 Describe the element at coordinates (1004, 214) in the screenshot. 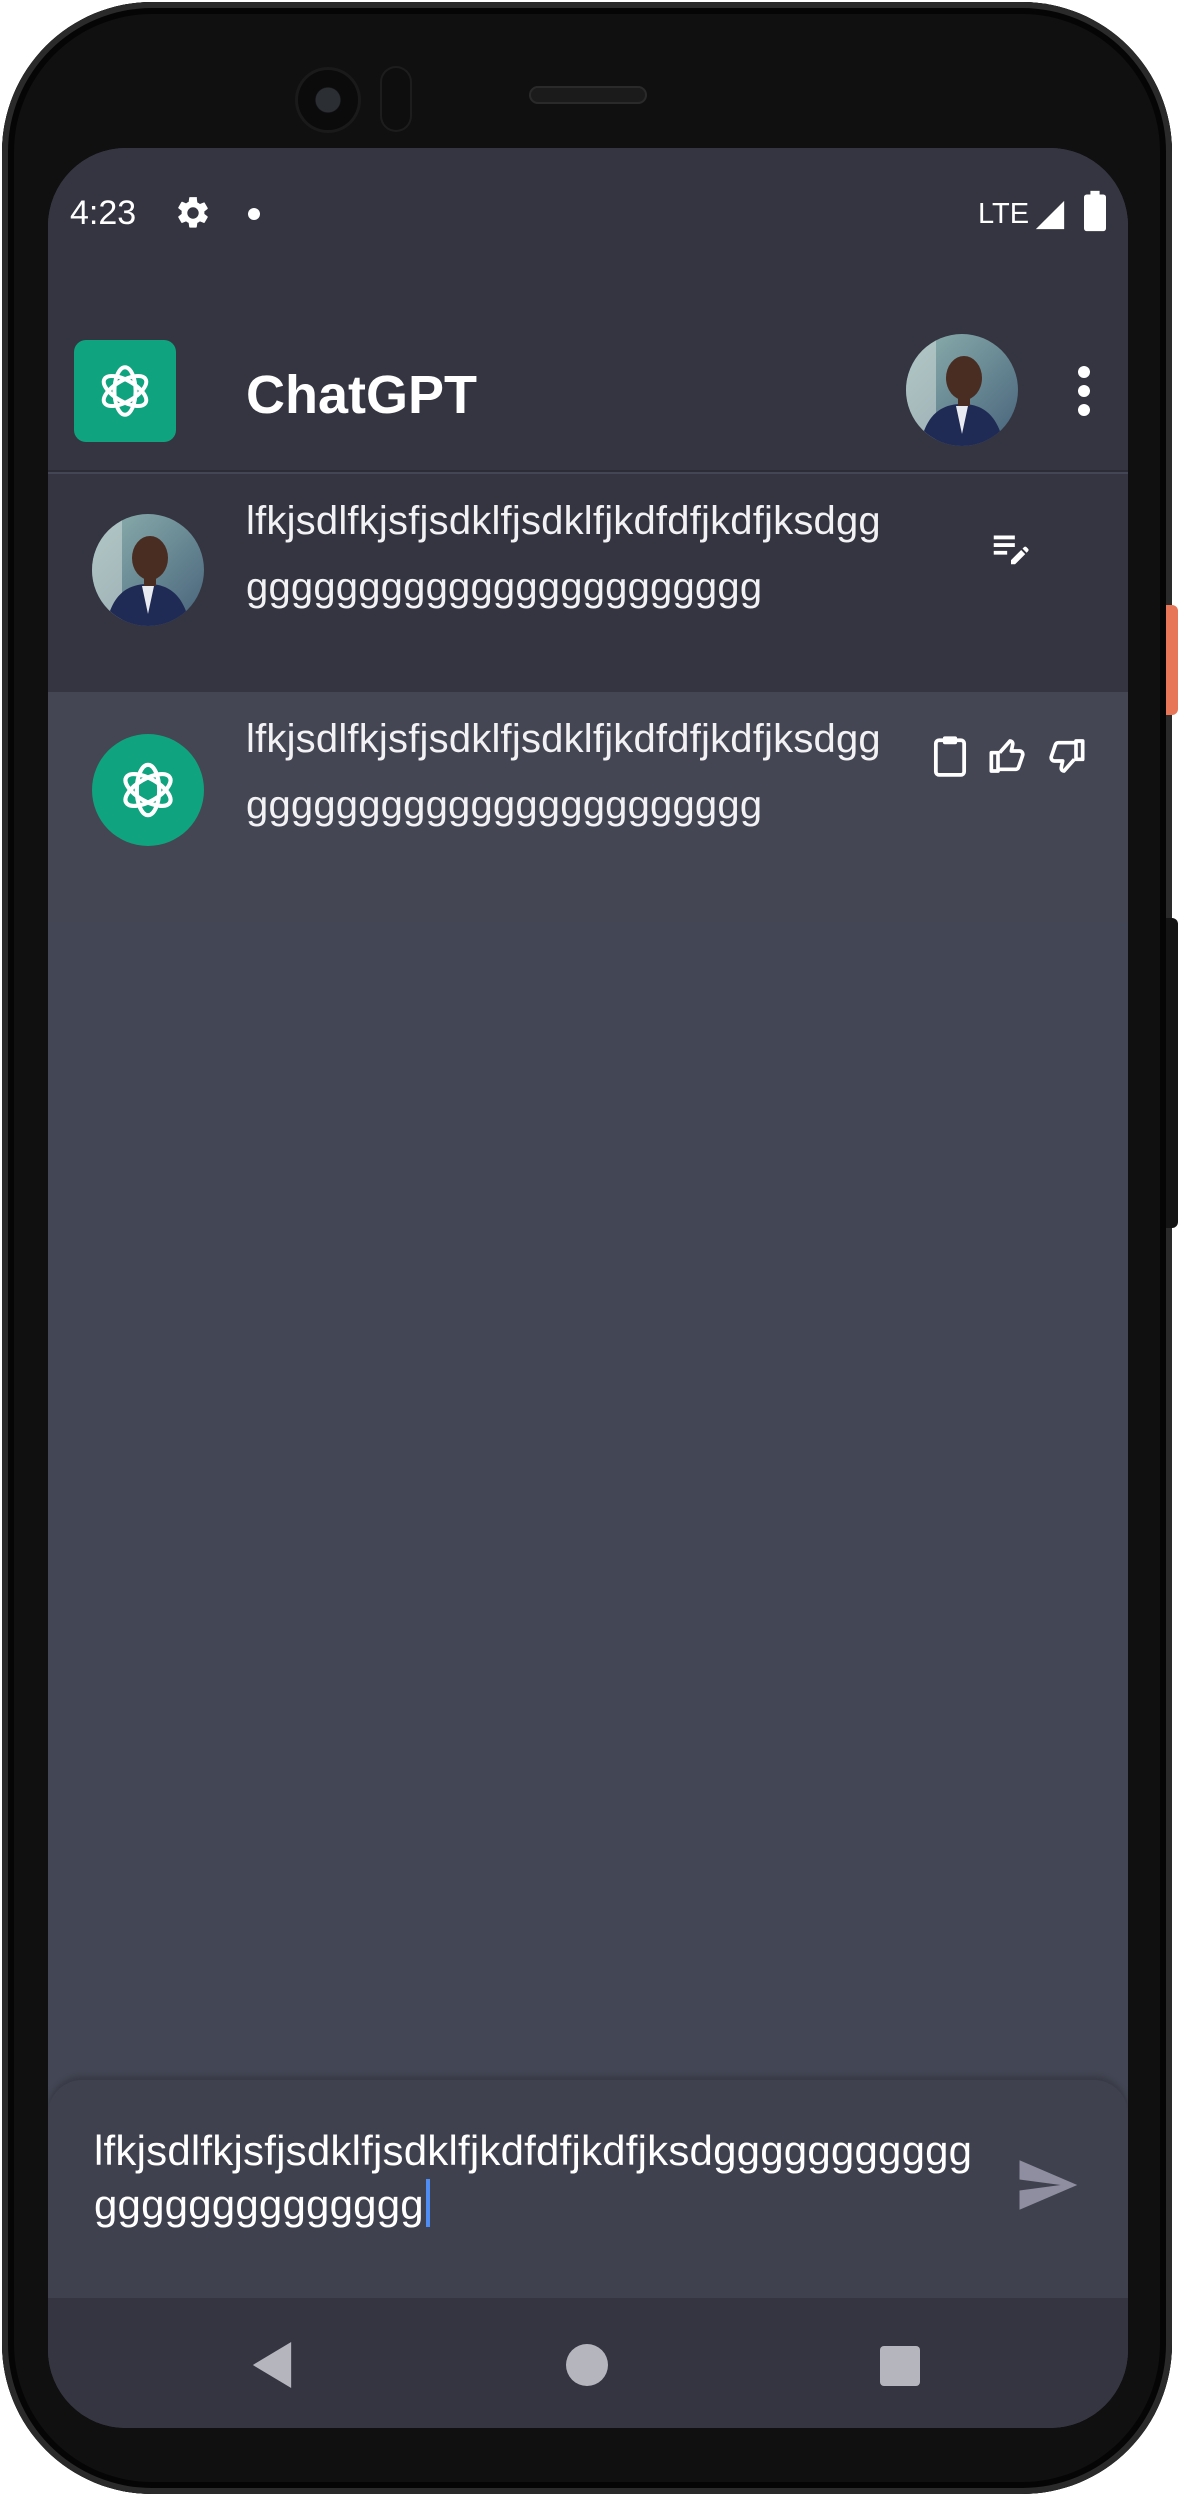

I see `network-type: LTE` at that location.